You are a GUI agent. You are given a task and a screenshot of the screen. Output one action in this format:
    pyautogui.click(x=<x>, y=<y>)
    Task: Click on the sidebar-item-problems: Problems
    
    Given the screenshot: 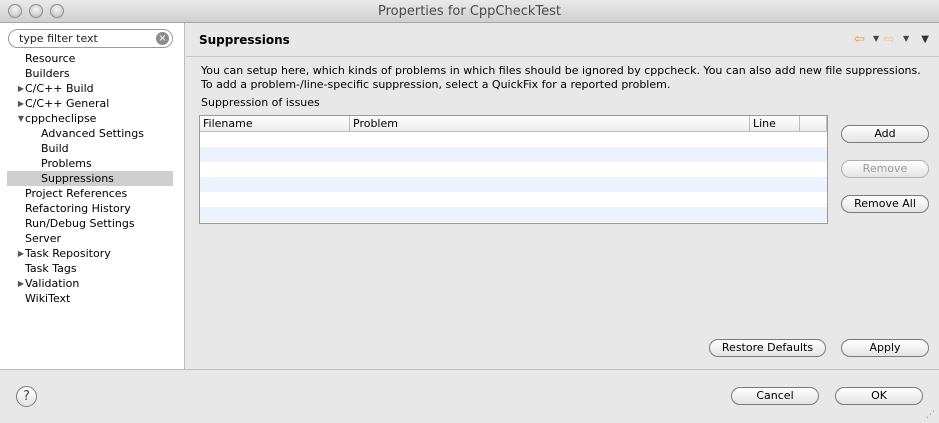 What is the action you would take?
    pyautogui.click(x=92, y=163)
    